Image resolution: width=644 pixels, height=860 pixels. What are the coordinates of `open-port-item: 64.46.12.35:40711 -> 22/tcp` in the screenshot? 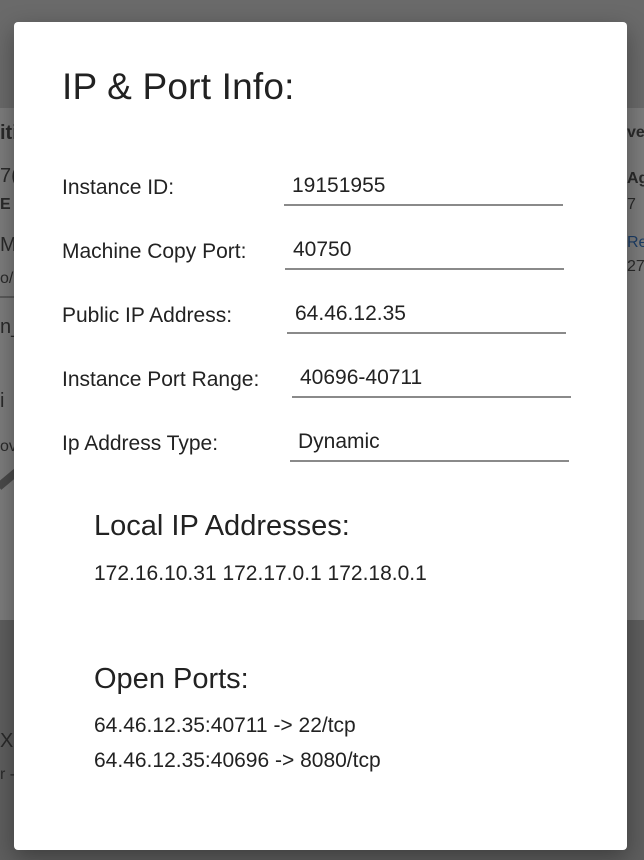 It's located at (225, 725).